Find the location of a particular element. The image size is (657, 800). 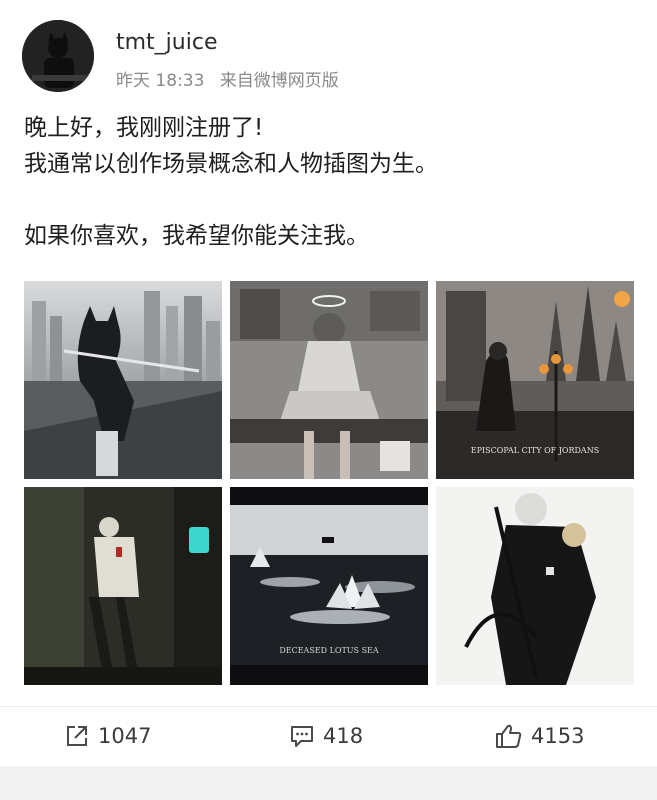

lotus-caption: DECEASED LOTUS SEA is located at coordinates (329, 650).